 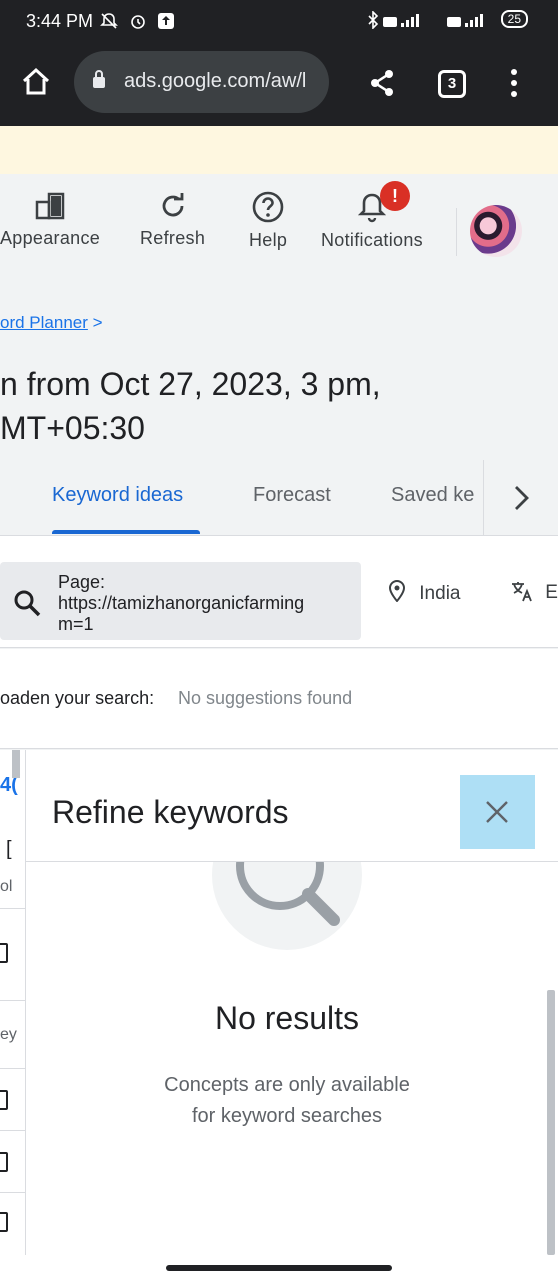 I want to click on table-fragment: ol, so click(x=6, y=886).